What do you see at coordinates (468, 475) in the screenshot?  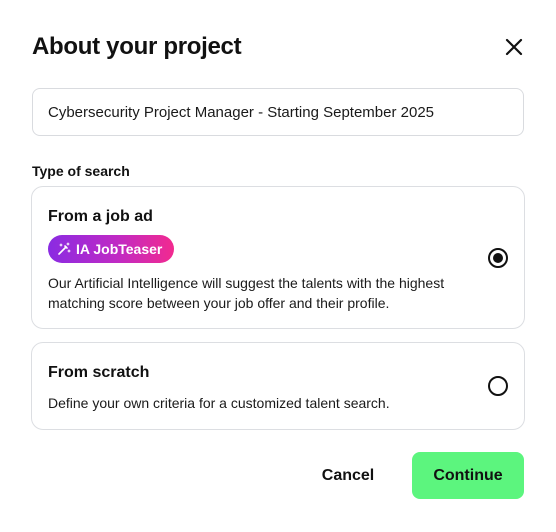 I see `continue-button: Continue` at bounding box center [468, 475].